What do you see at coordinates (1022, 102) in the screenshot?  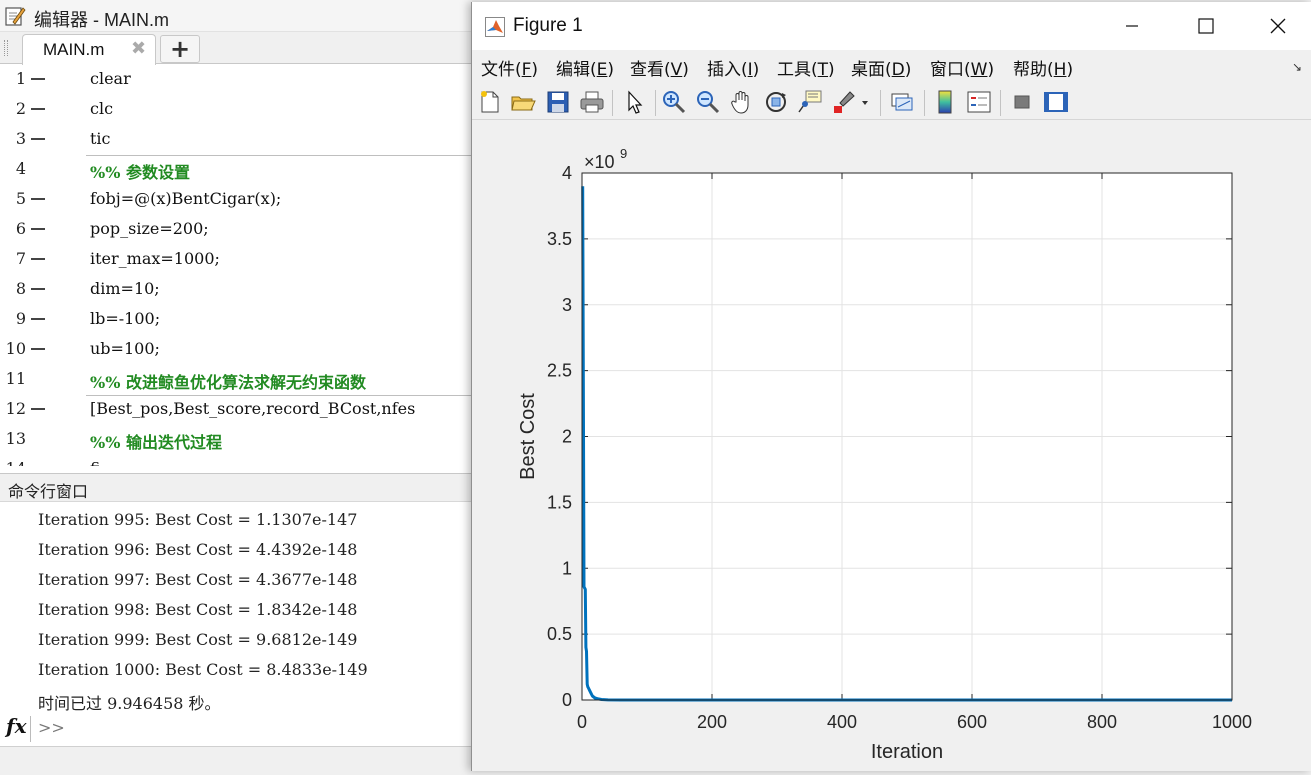 I see `hide-plot-tools-icon` at bounding box center [1022, 102].